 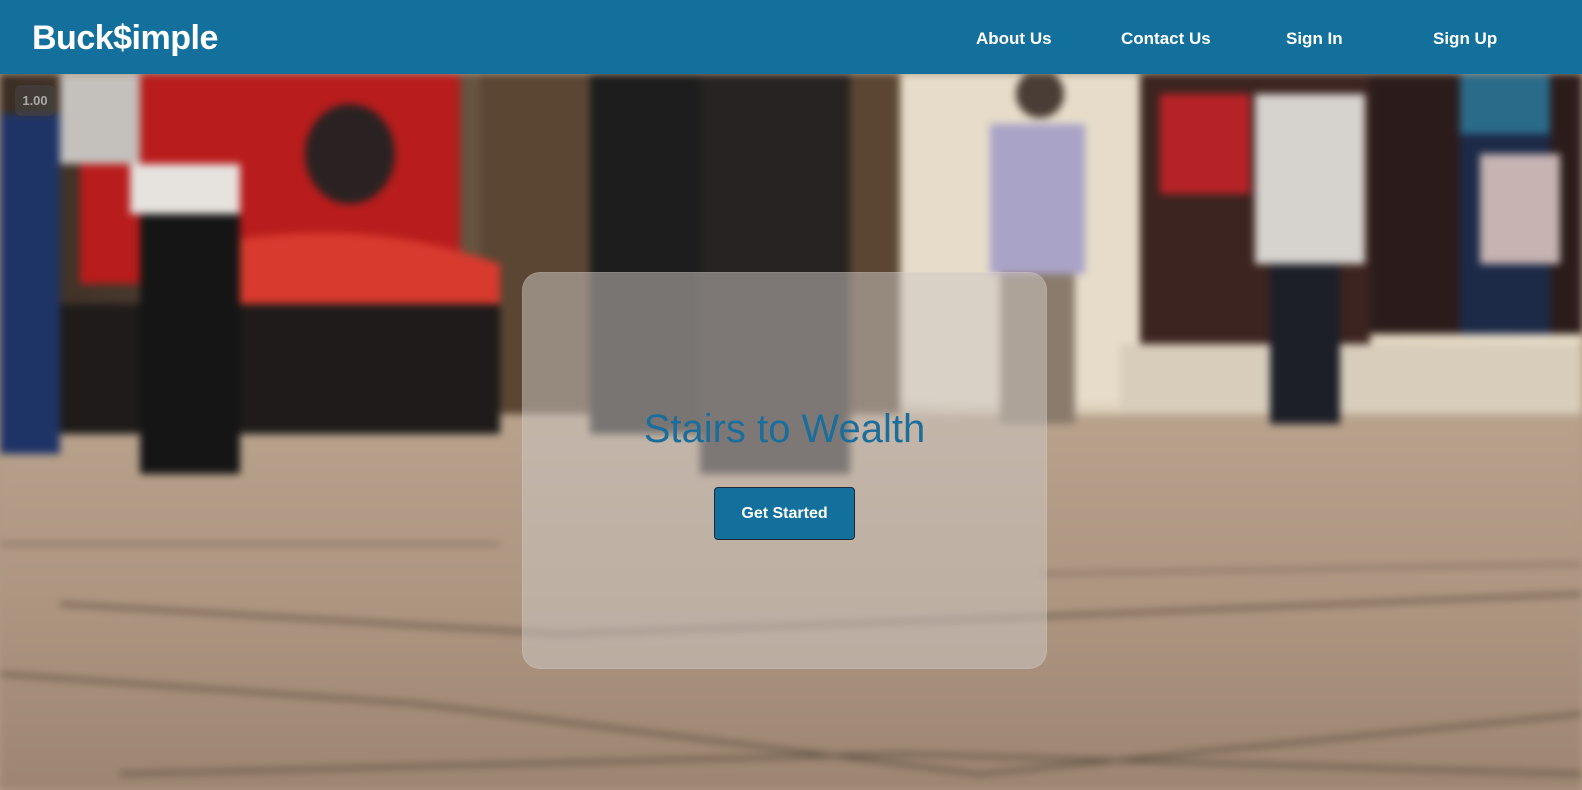 What do you see at coordinates (784, 513) in the screenshot?
I see `get-started-button: Get Started` at bounding box center [784, 513].